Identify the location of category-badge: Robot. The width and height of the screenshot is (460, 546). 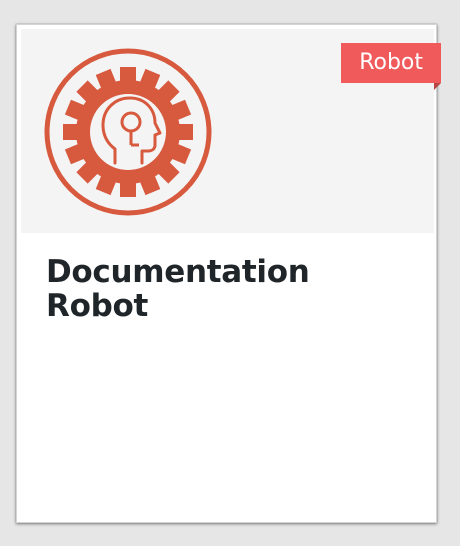
(391, 63).